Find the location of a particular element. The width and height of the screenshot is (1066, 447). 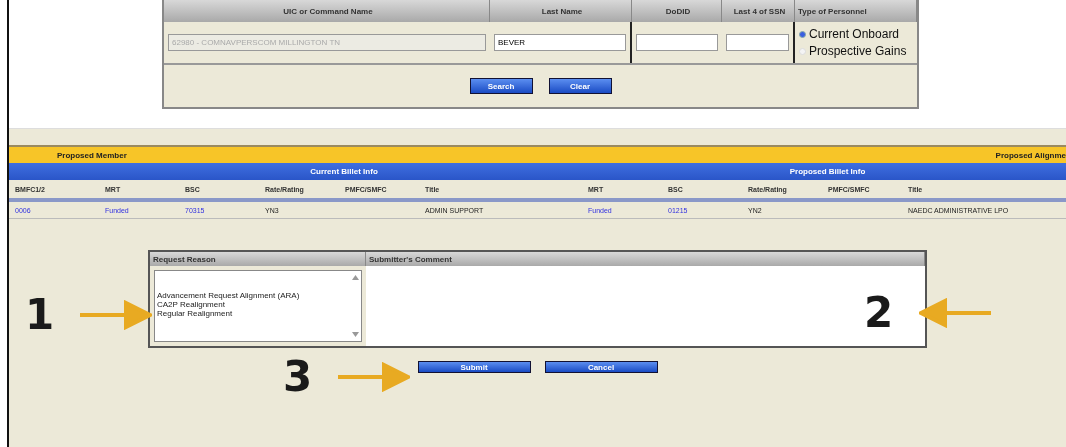

column-header: DoDID is located at coordinates (677, 11).